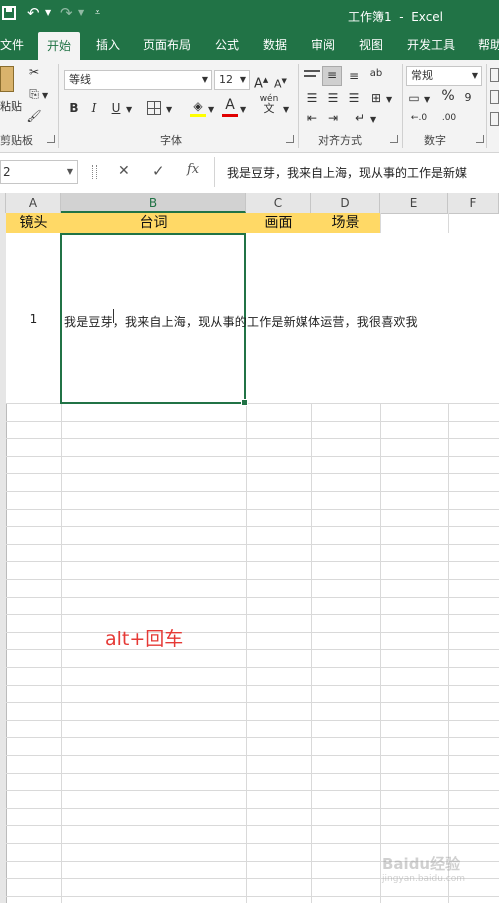 The width and height of the screenshot is (499, 903). I want to click on tab-formulas: 公式, so click(227, 45).